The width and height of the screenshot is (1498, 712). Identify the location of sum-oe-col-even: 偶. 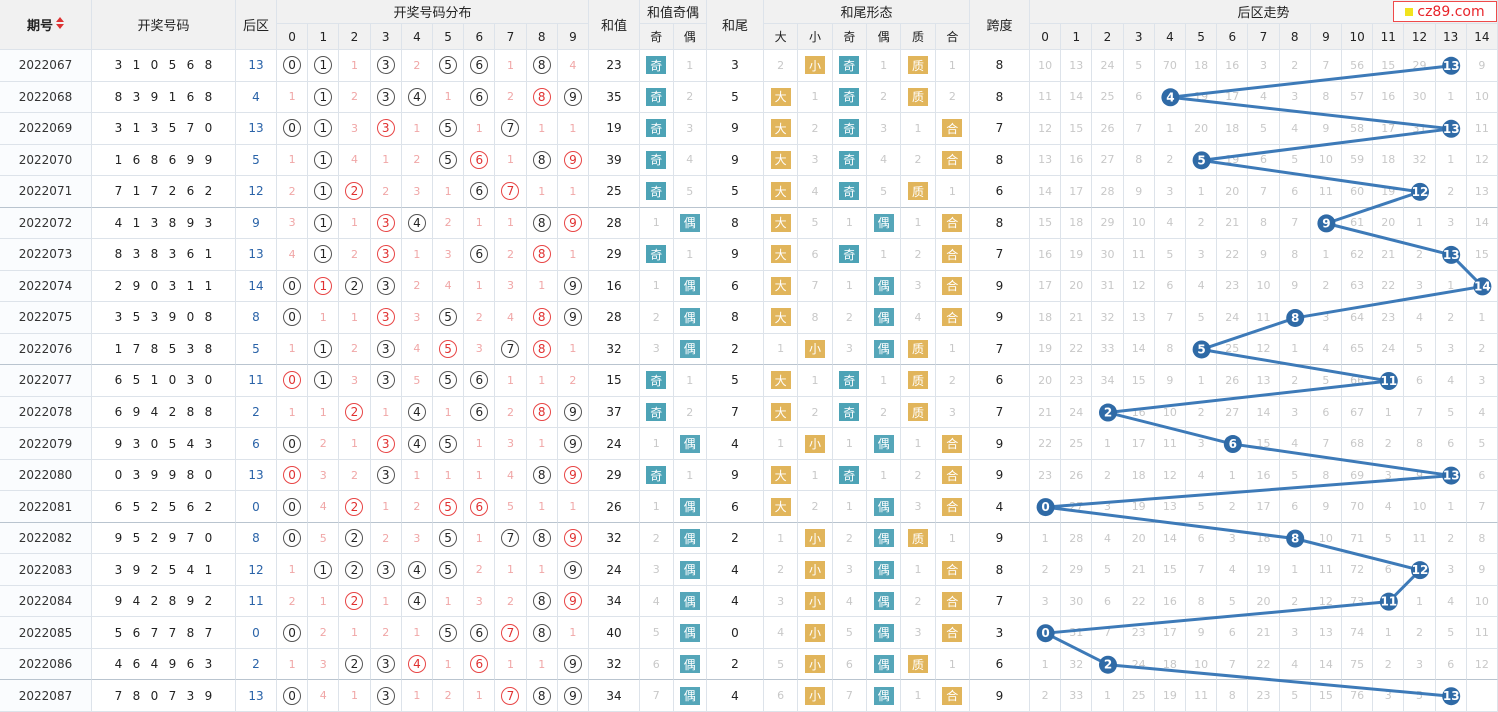
(690, 37).